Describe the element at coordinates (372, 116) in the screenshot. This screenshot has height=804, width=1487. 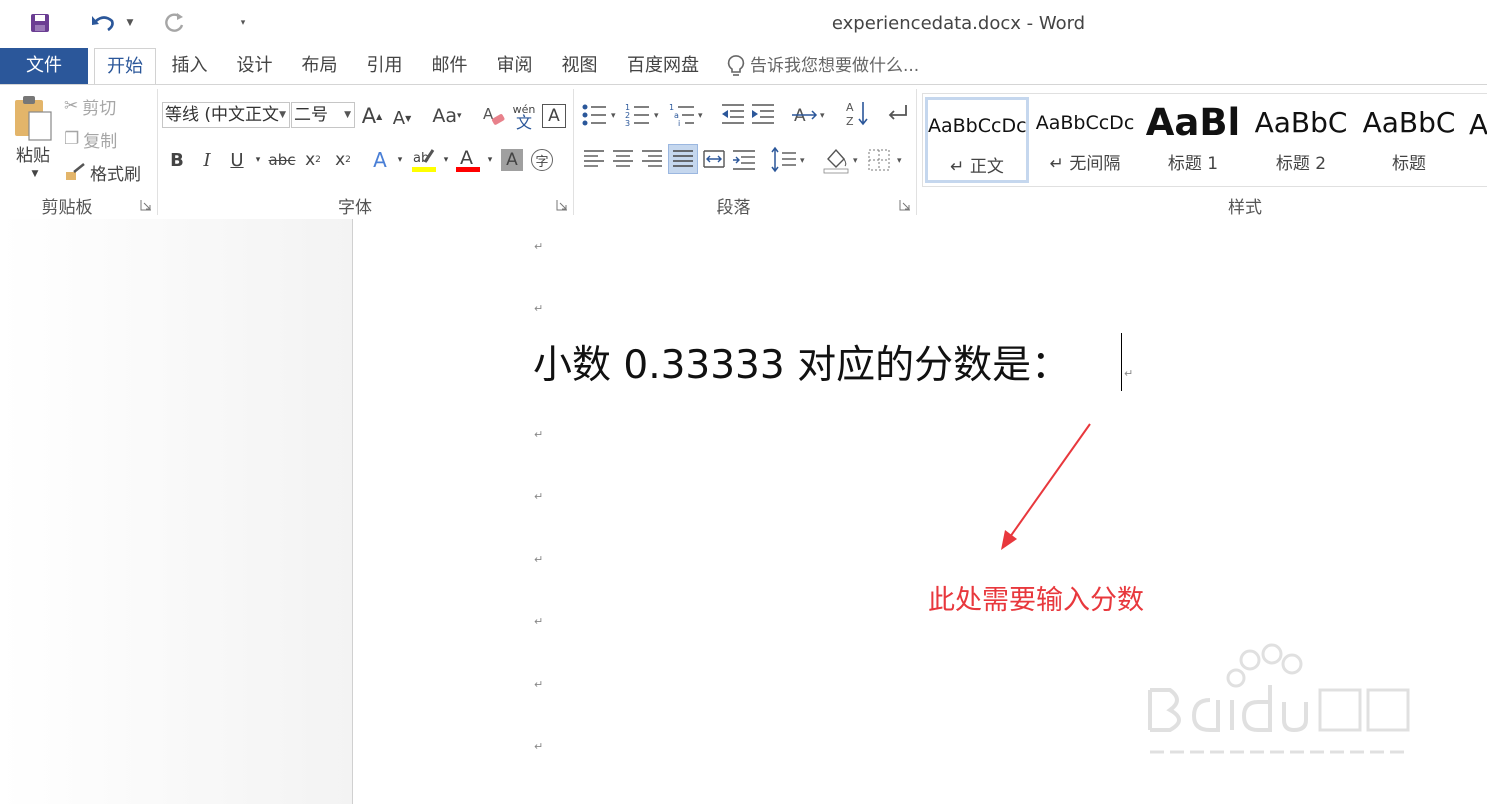
I see `grow-font-icon: A ▲` at that location.